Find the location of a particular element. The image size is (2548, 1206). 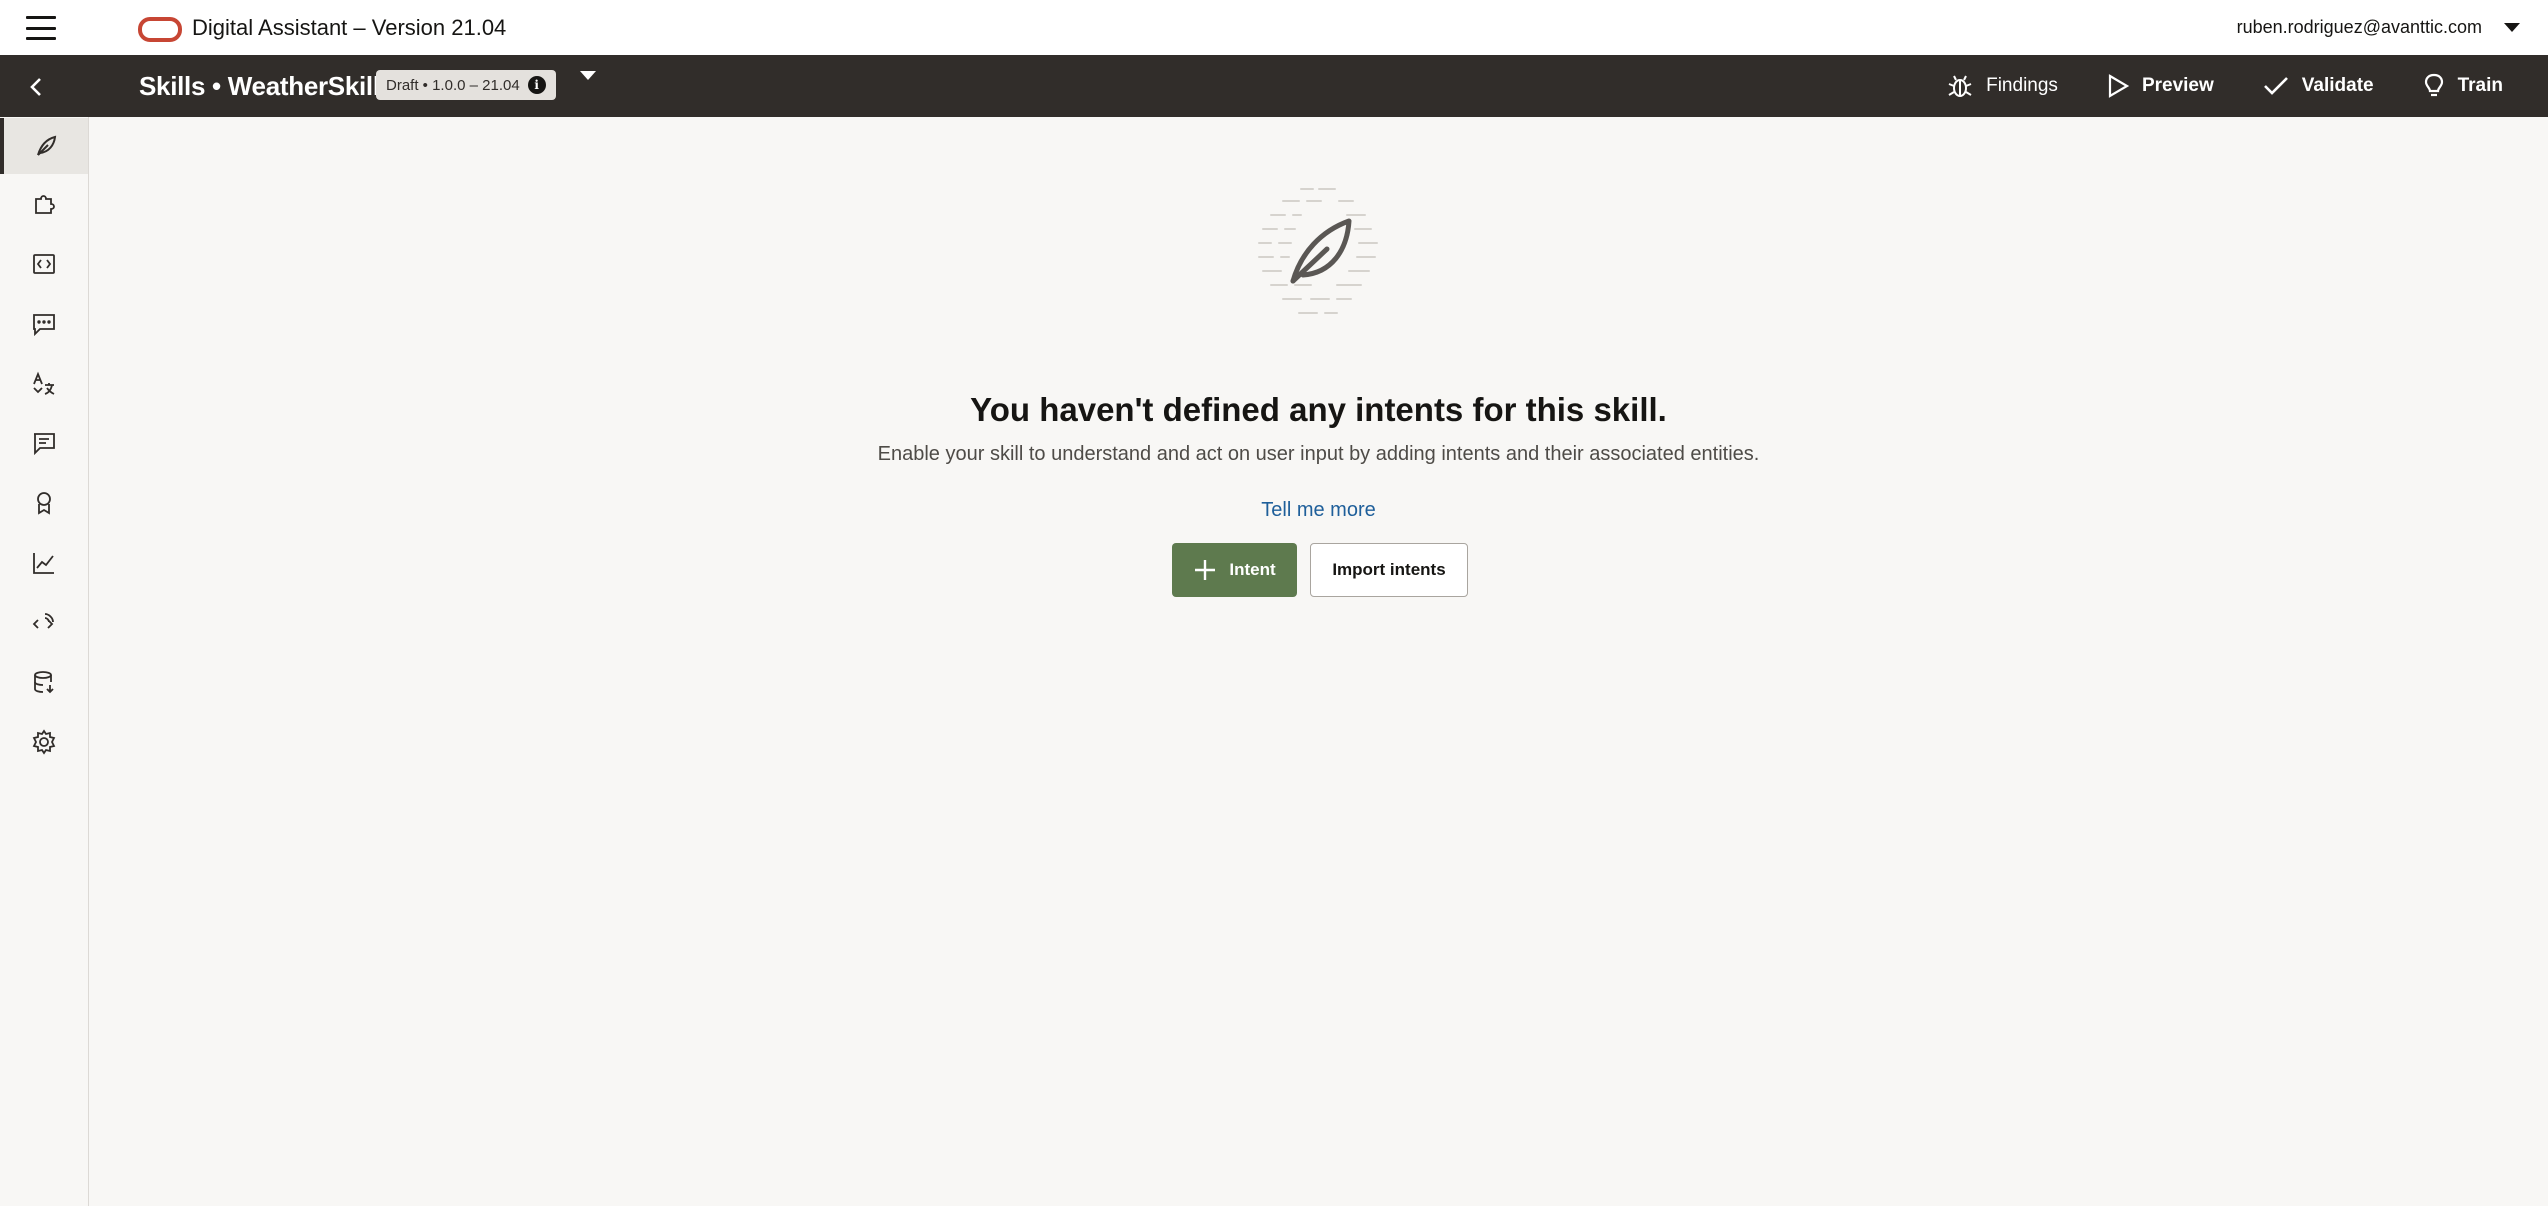

nav-item-flows is located at coordinates (44, 264).